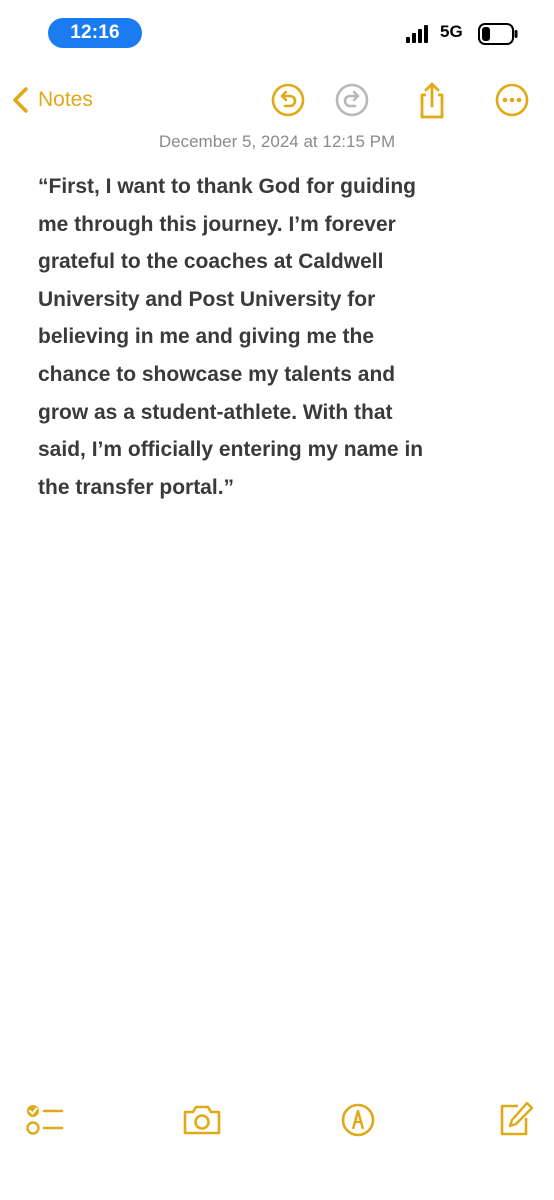 Image resolution: width=554 pixels, height=1200 pixels. Describe the element at coordinates (217, 374) in the screenshot. I see `note-line: chance to showcase my talents and` at that location.